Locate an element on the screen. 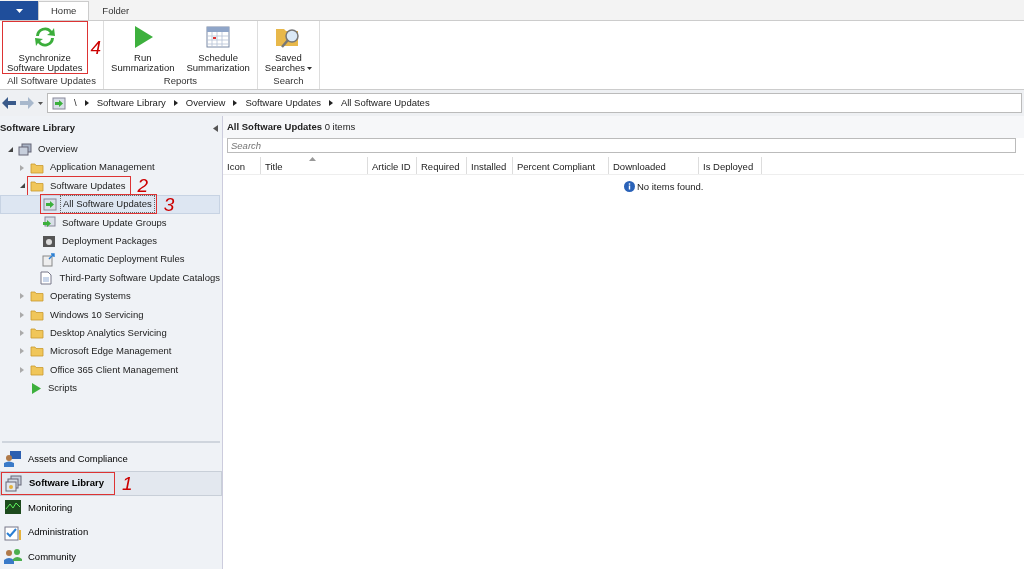 Image resolution: width=1024 pixels, height=573 pixels. tree-item: Microsoft Edge Management is located at coordinates (111, 351).